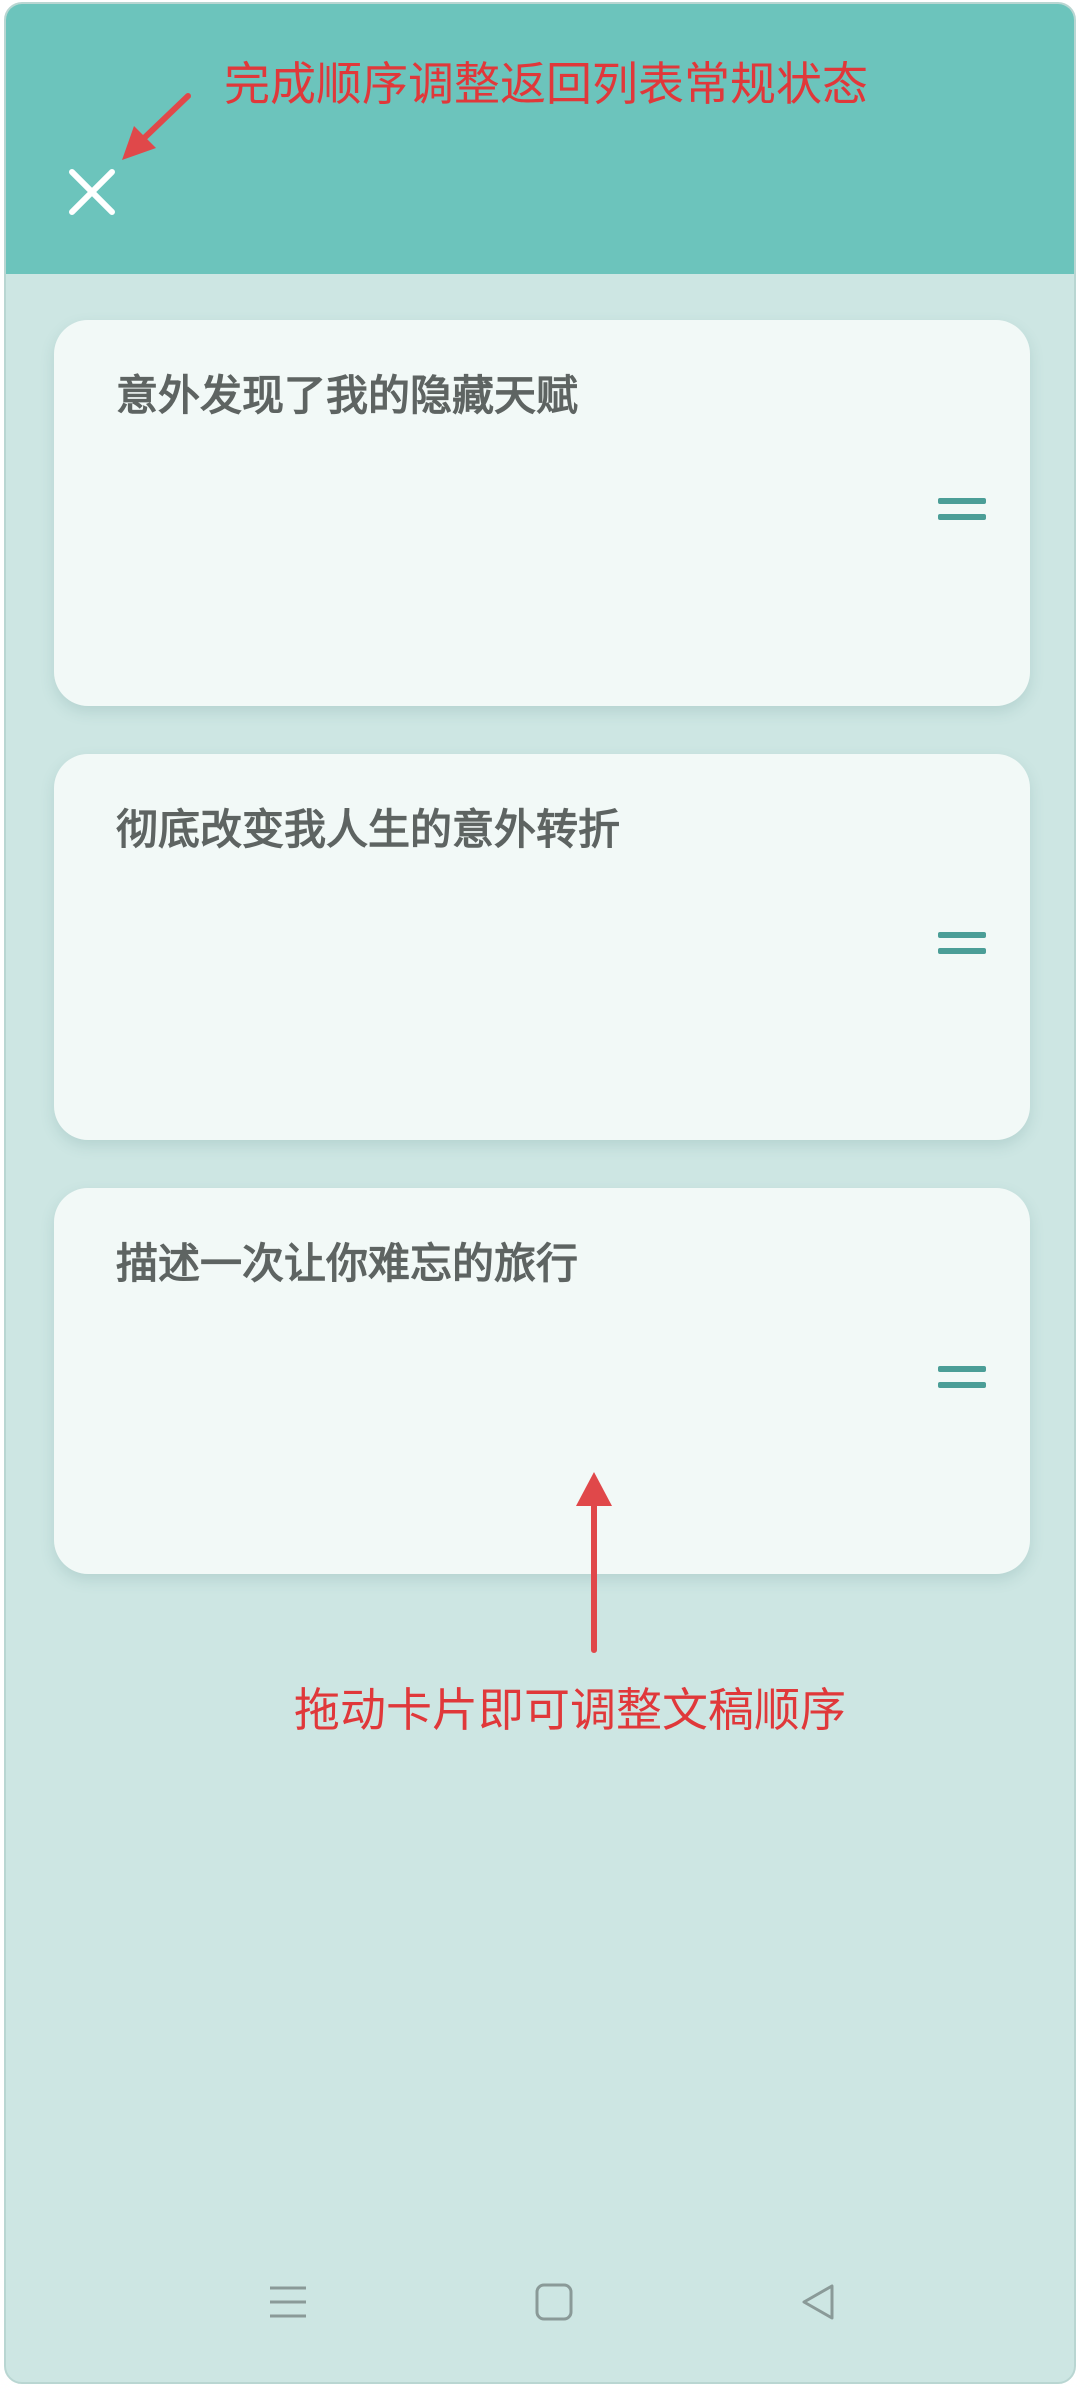  I want to click on card-title: 意外发现了我的隐藏天赋, so click(347, 395).